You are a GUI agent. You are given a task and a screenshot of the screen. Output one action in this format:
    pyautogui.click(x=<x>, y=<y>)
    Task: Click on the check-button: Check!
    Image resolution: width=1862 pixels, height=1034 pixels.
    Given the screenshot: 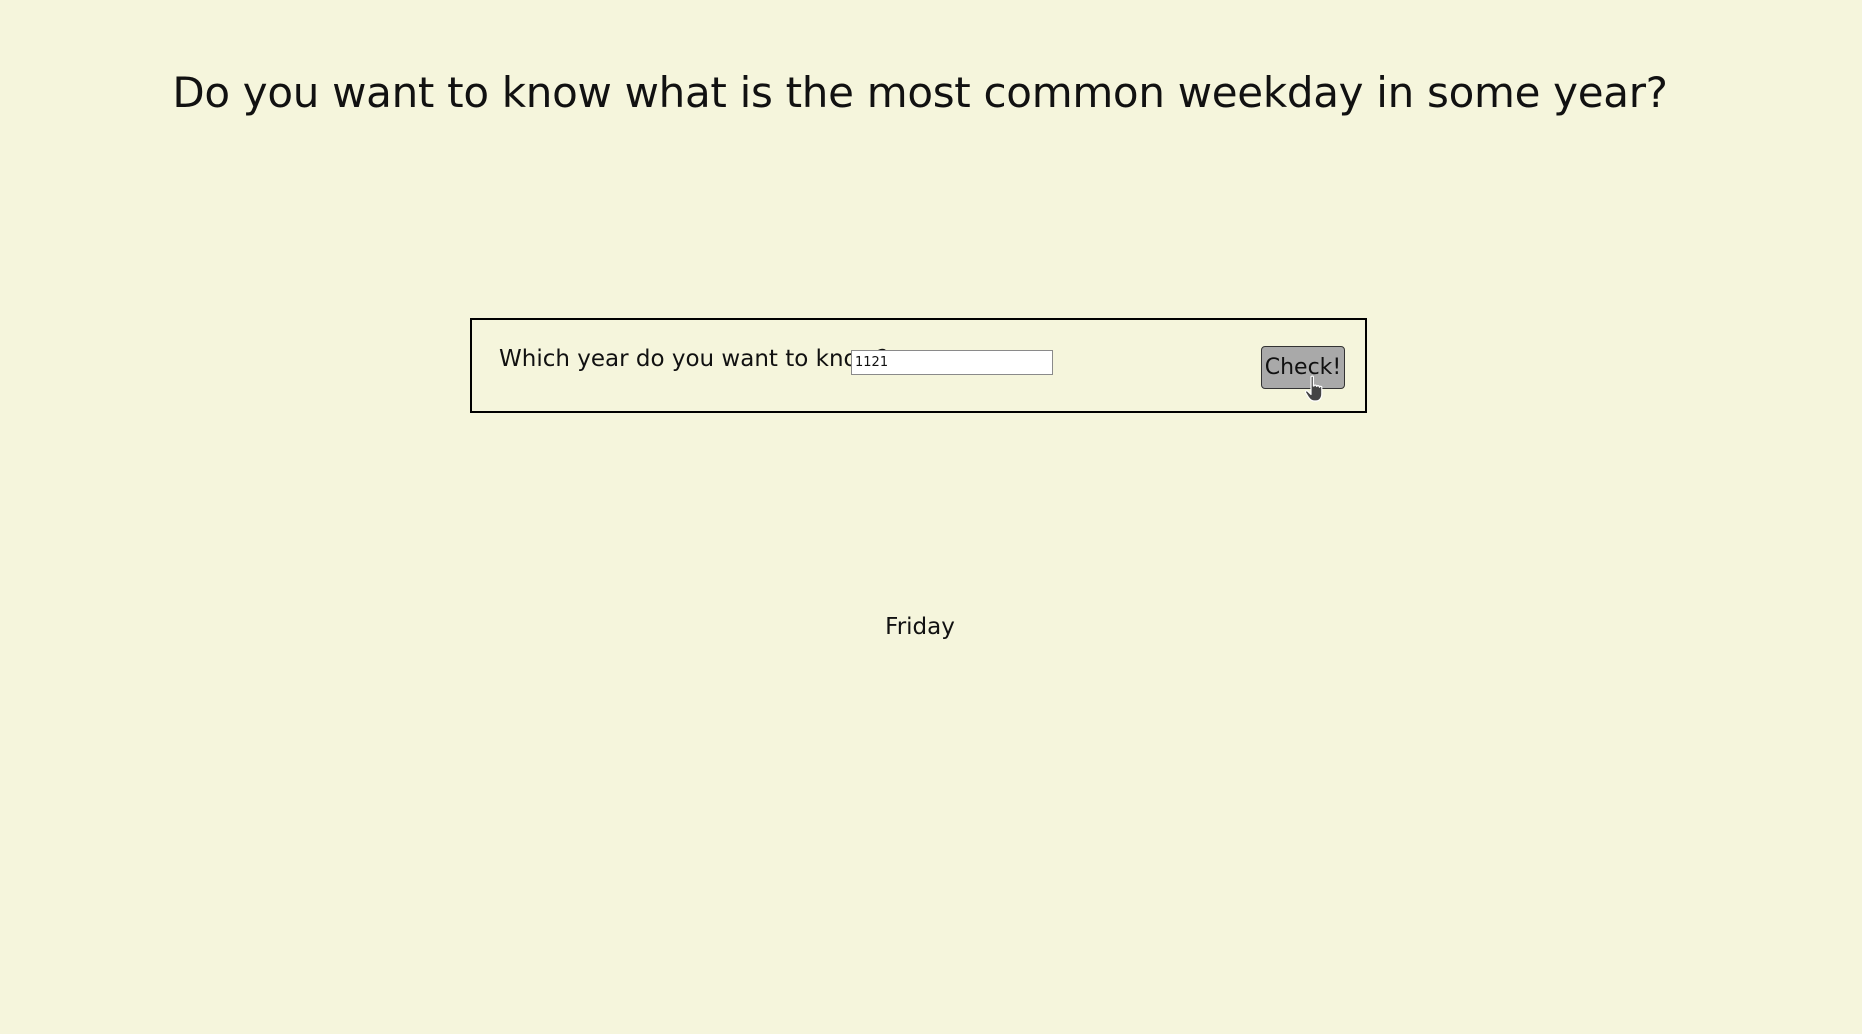 What is the action you would take?
    pyautogui.click(x=1303, y=367)
    